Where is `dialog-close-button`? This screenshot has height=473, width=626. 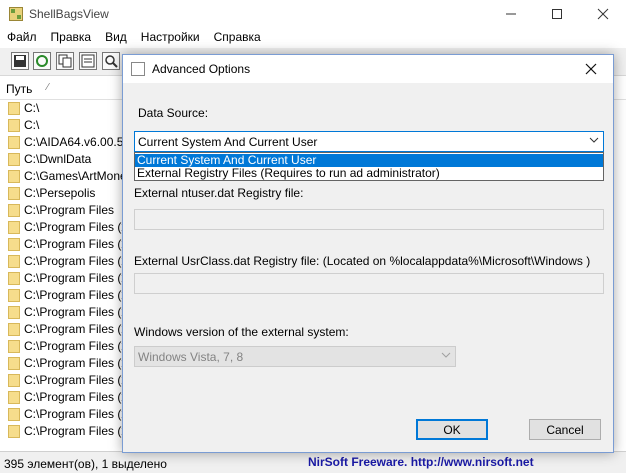
dialog-close-button is located at coordinates (591, 69).